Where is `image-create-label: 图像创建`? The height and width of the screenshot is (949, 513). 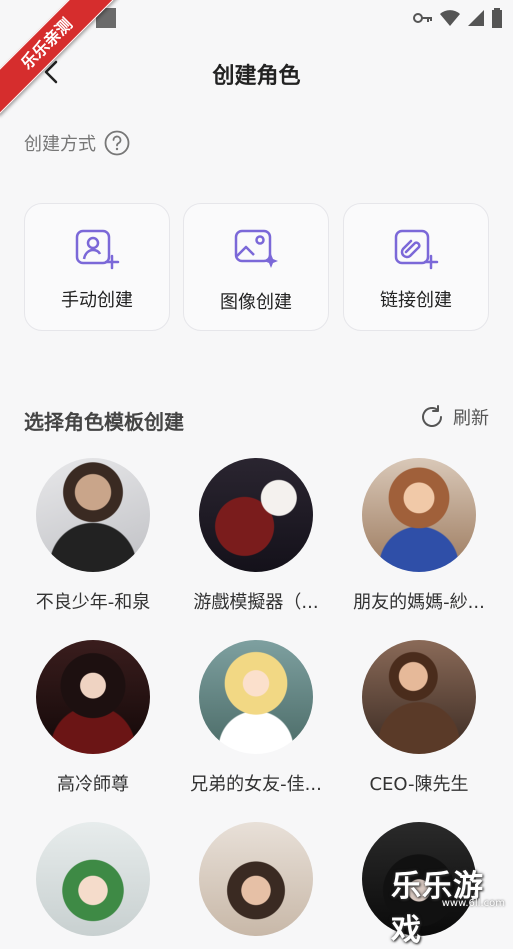 image-create-label: 图像创建 is located at coordinates (256, 302).